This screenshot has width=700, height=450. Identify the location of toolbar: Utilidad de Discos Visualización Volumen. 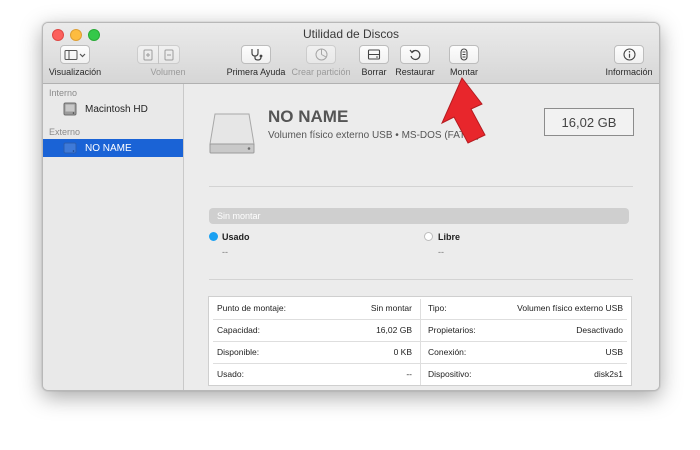
(351, 53).